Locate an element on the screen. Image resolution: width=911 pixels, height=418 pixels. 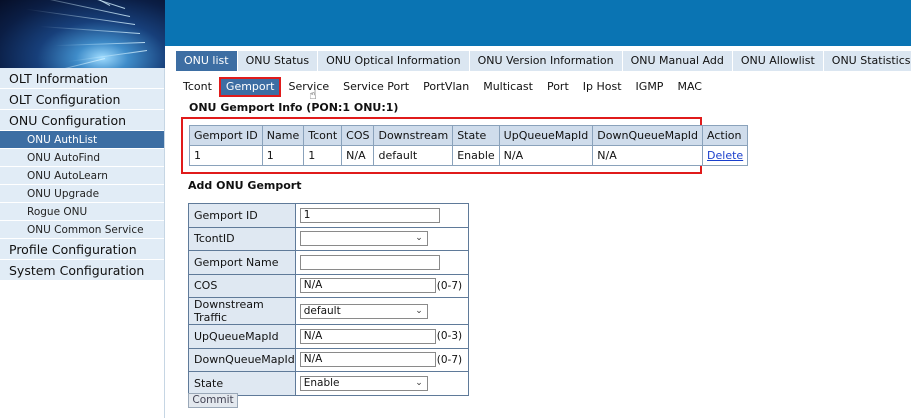
tab-service-port: Service Port is located at coordinates (376, 87).